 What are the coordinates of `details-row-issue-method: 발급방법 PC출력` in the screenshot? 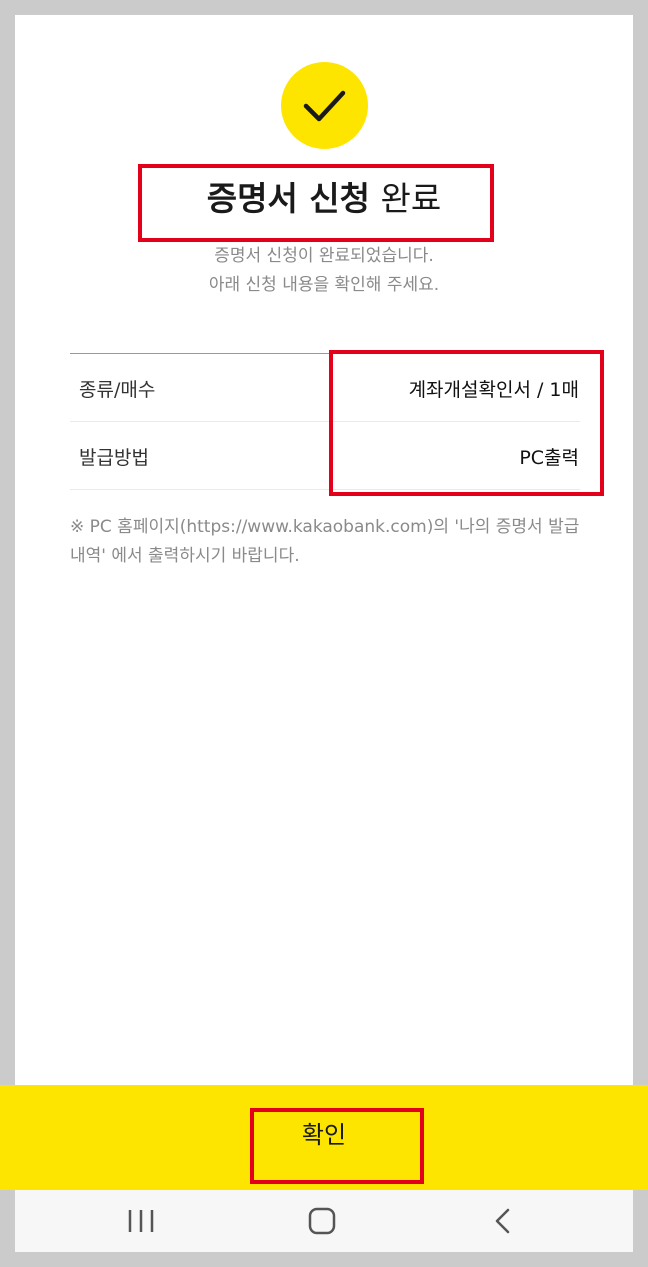 It's located at (325, 456).